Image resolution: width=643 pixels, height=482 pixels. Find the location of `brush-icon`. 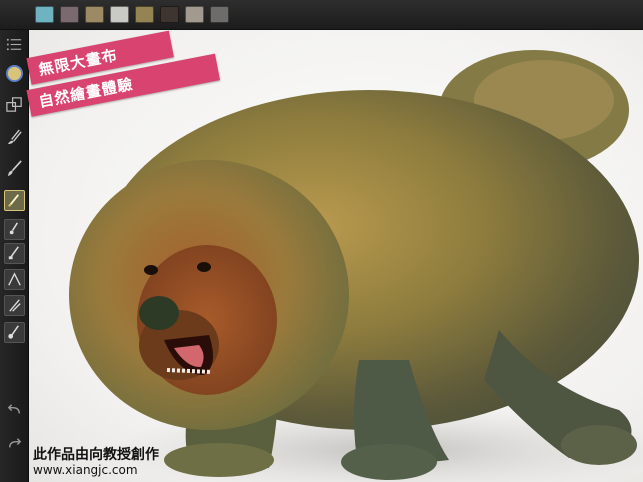

brush-icon is located at coordinates (14, 168).